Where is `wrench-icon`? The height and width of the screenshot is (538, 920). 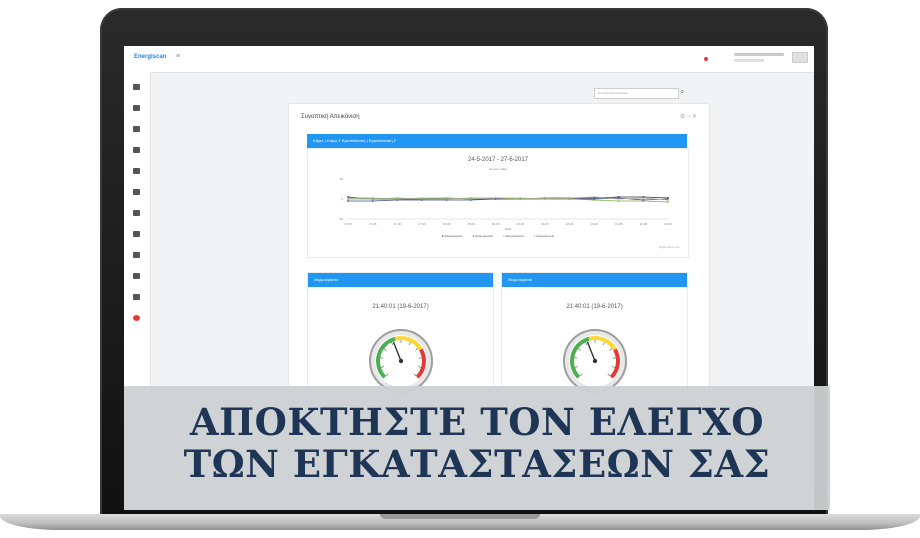 wrench-icon is located at coordinates (136, 213).